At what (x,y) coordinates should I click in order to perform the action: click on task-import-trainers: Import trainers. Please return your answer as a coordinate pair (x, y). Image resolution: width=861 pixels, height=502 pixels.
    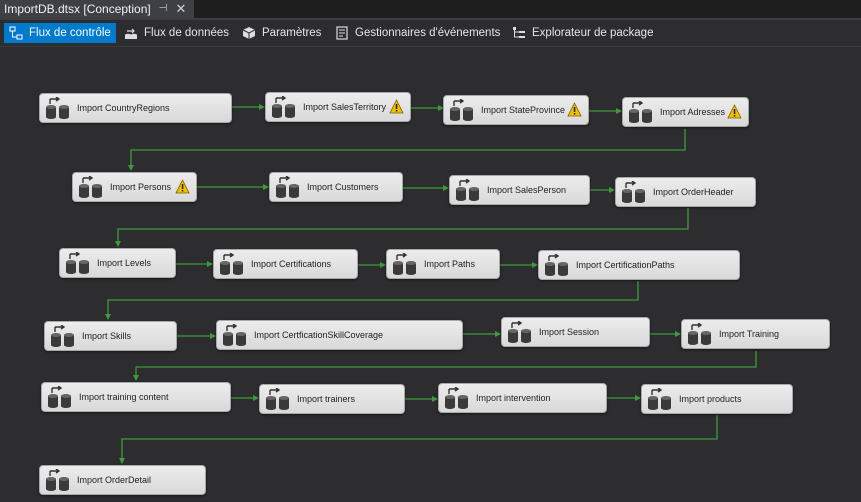
    Looking at the image, I should click on (332, 399).